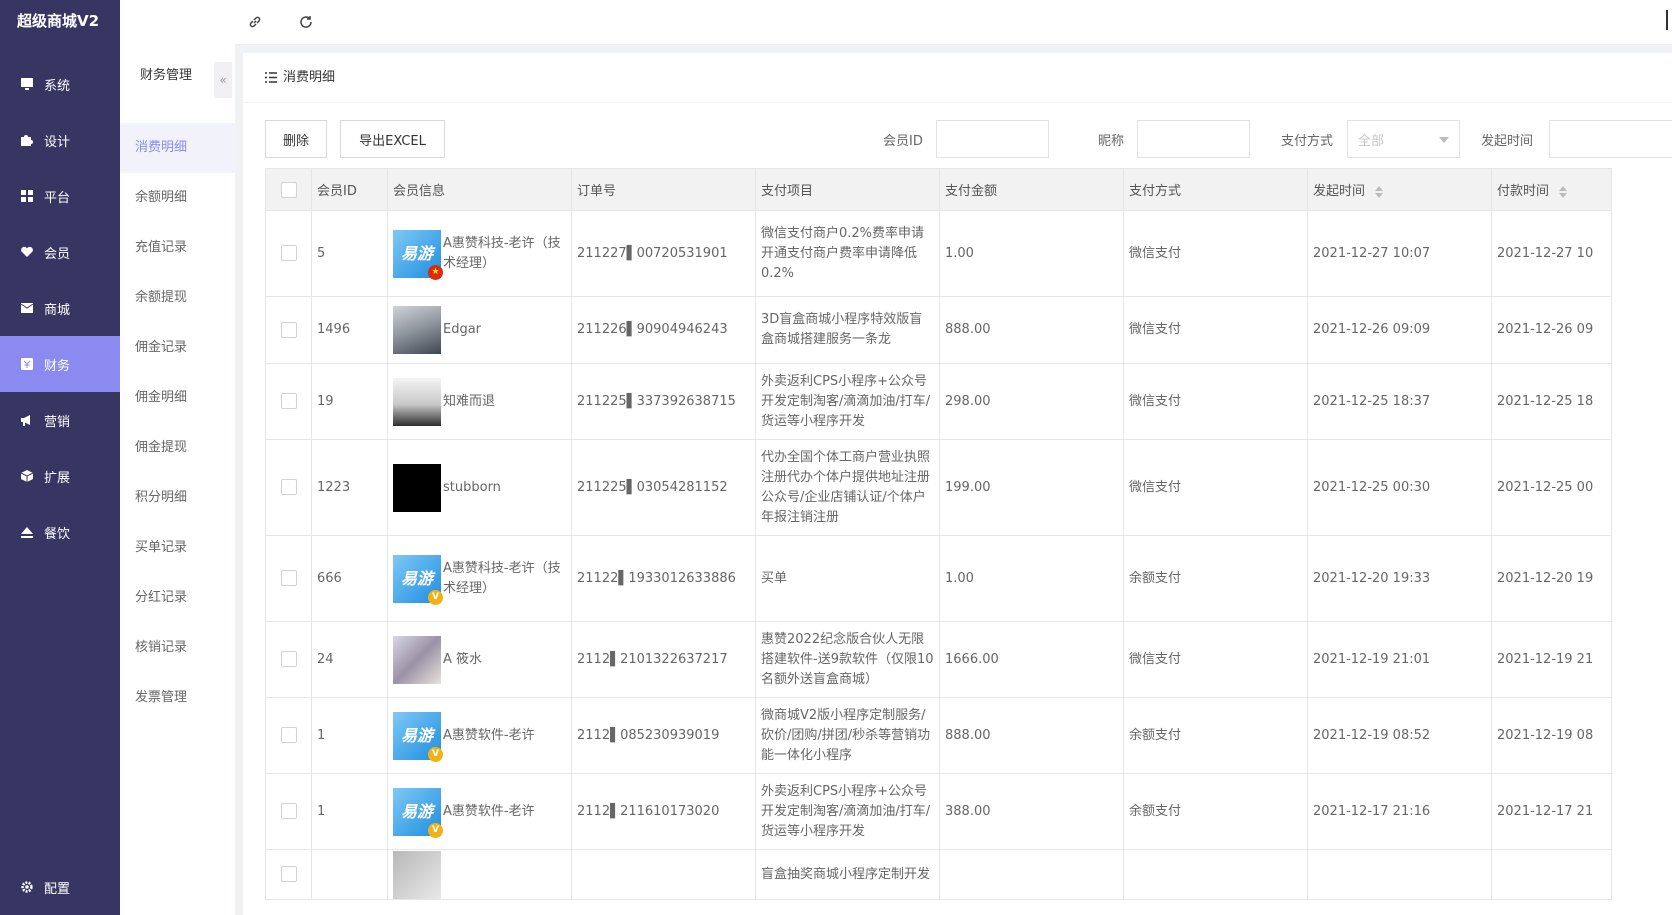 Image resolution: width=1672 pixels, height=915 pixels. What do you see at coordinates (847, 811) in the screenshot?
I see `pay-item-cell: 外卖返利CPS小程序+公众号开发定制淘客/滴滴加油/打车/货运等小程序开发` at bounding box center [847, 811].